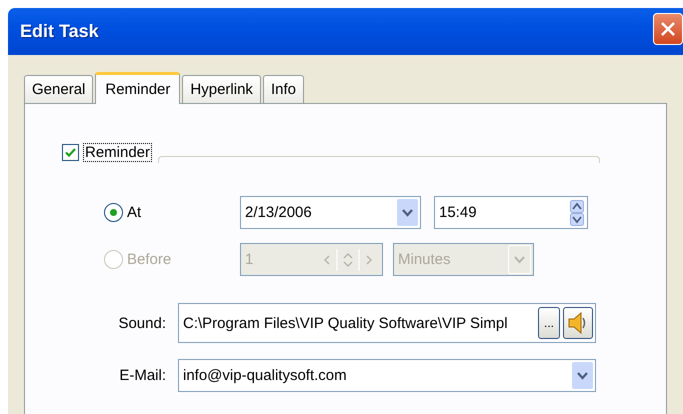  I want to click on reminder-label: Reminder, so click(117, 152).